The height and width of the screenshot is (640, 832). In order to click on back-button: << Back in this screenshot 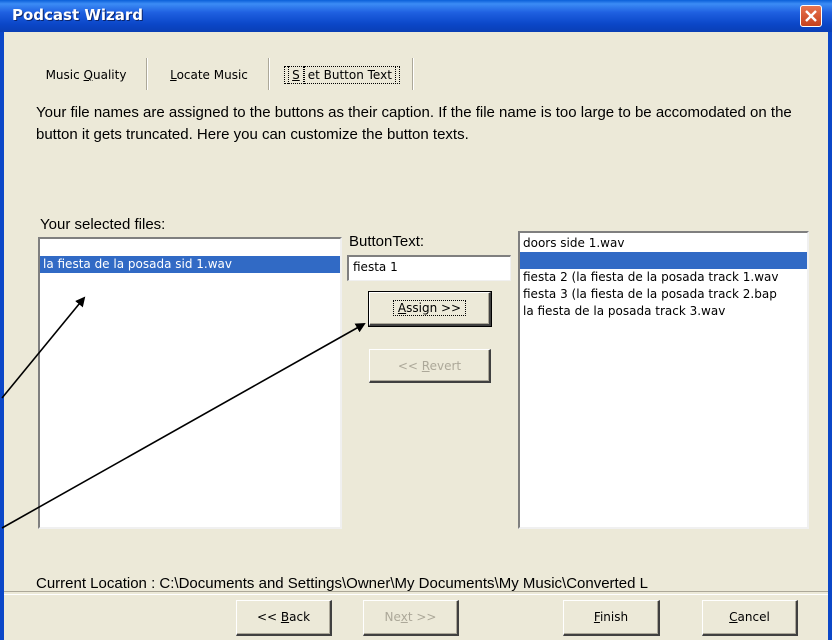, I will do `click(284, 618)`.